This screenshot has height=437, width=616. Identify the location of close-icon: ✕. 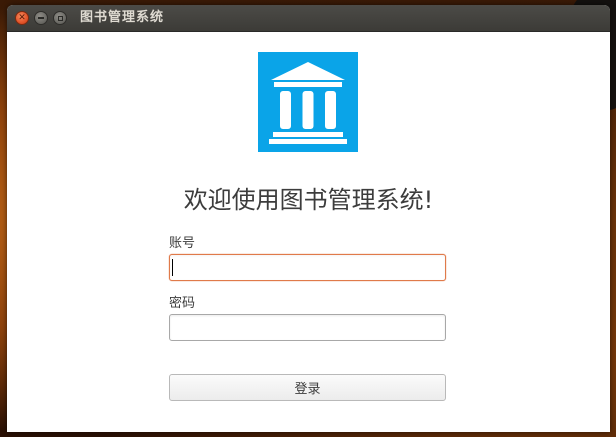
(22, 17).